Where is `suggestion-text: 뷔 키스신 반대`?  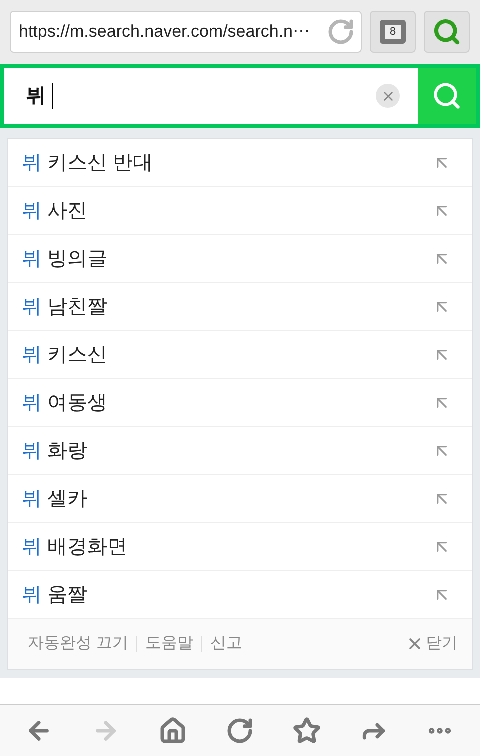 suggestion-text: 뷔 키스신 반대 is located at coordinates (88, 163).